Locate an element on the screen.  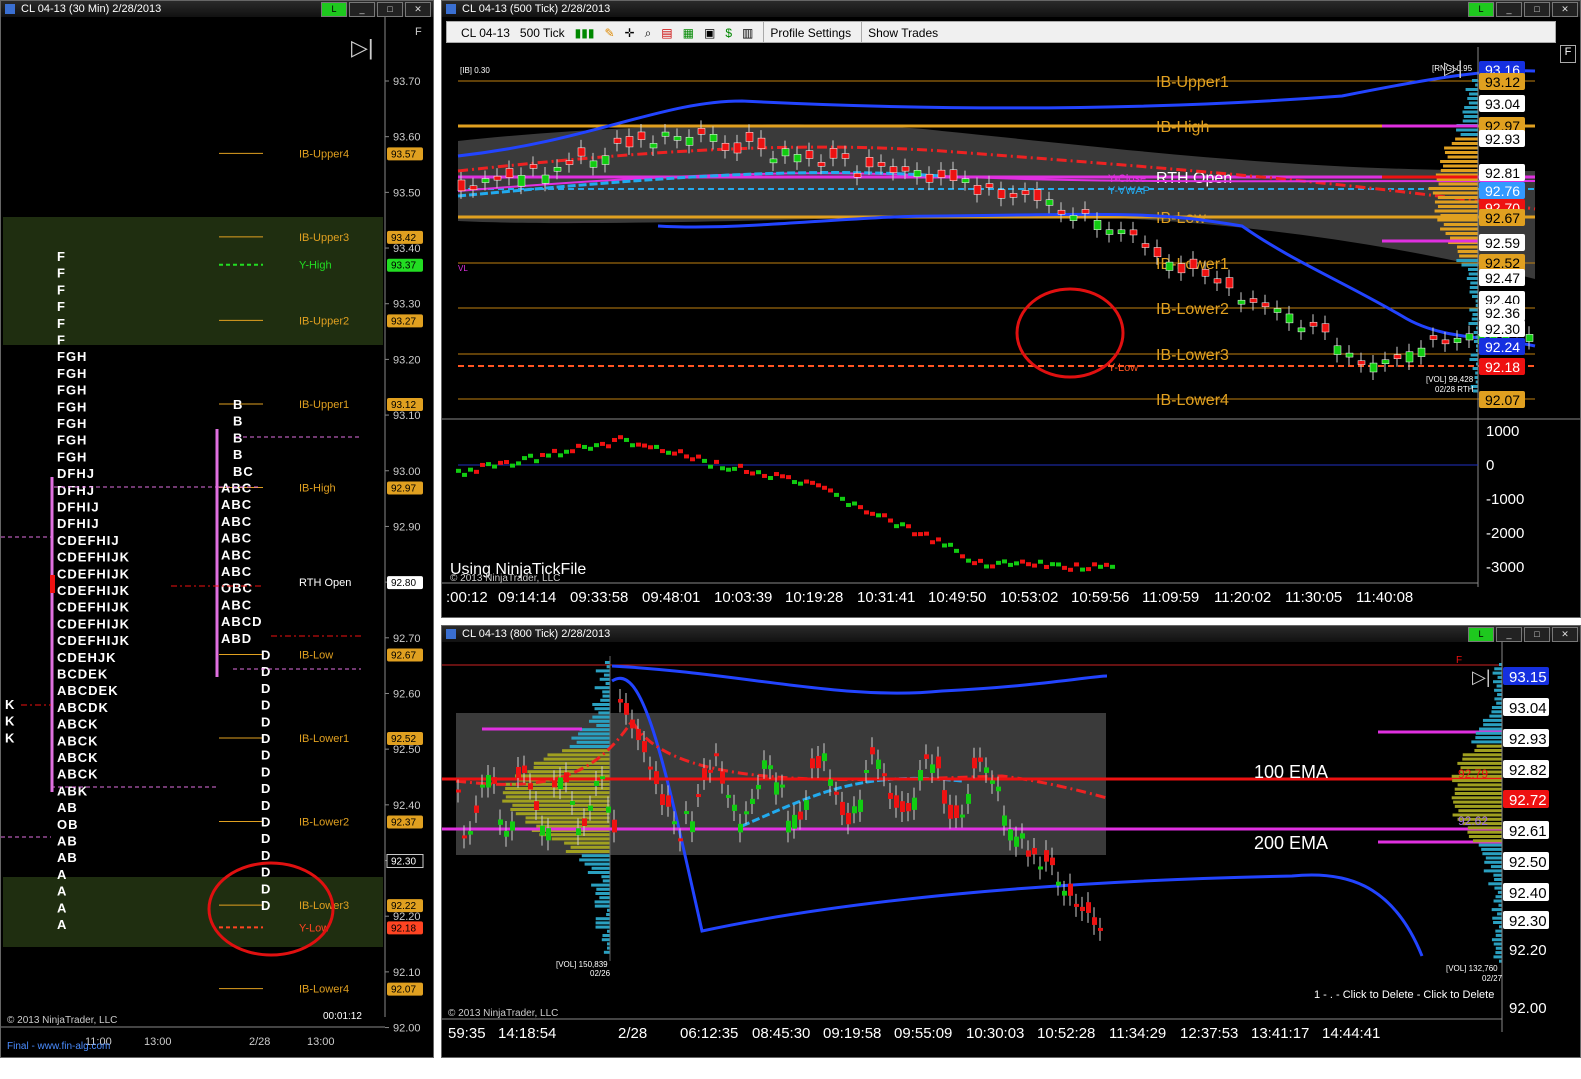
chart-data-icon: ▣ is located at coordinates (709, 32).